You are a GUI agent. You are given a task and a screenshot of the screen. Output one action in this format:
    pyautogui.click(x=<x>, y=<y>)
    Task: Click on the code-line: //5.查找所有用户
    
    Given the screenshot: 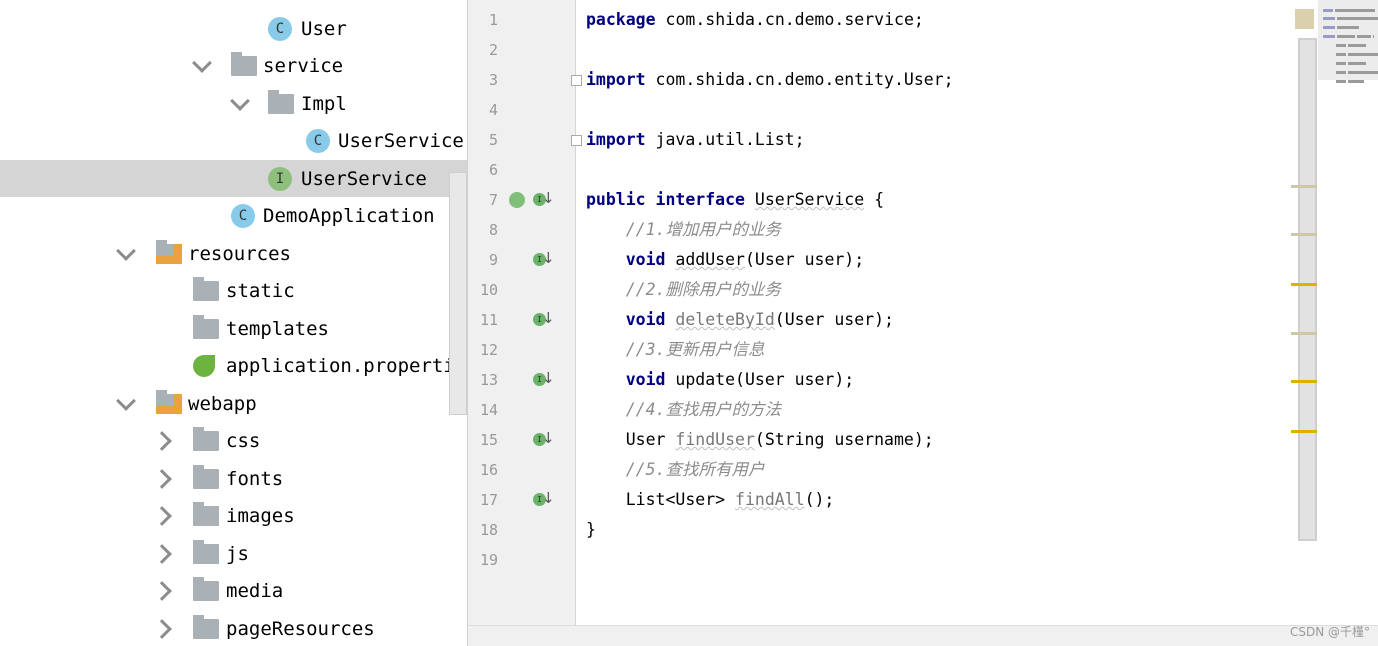 What is the action you would take?
    pyautogui.click(x=675, y=470)
    